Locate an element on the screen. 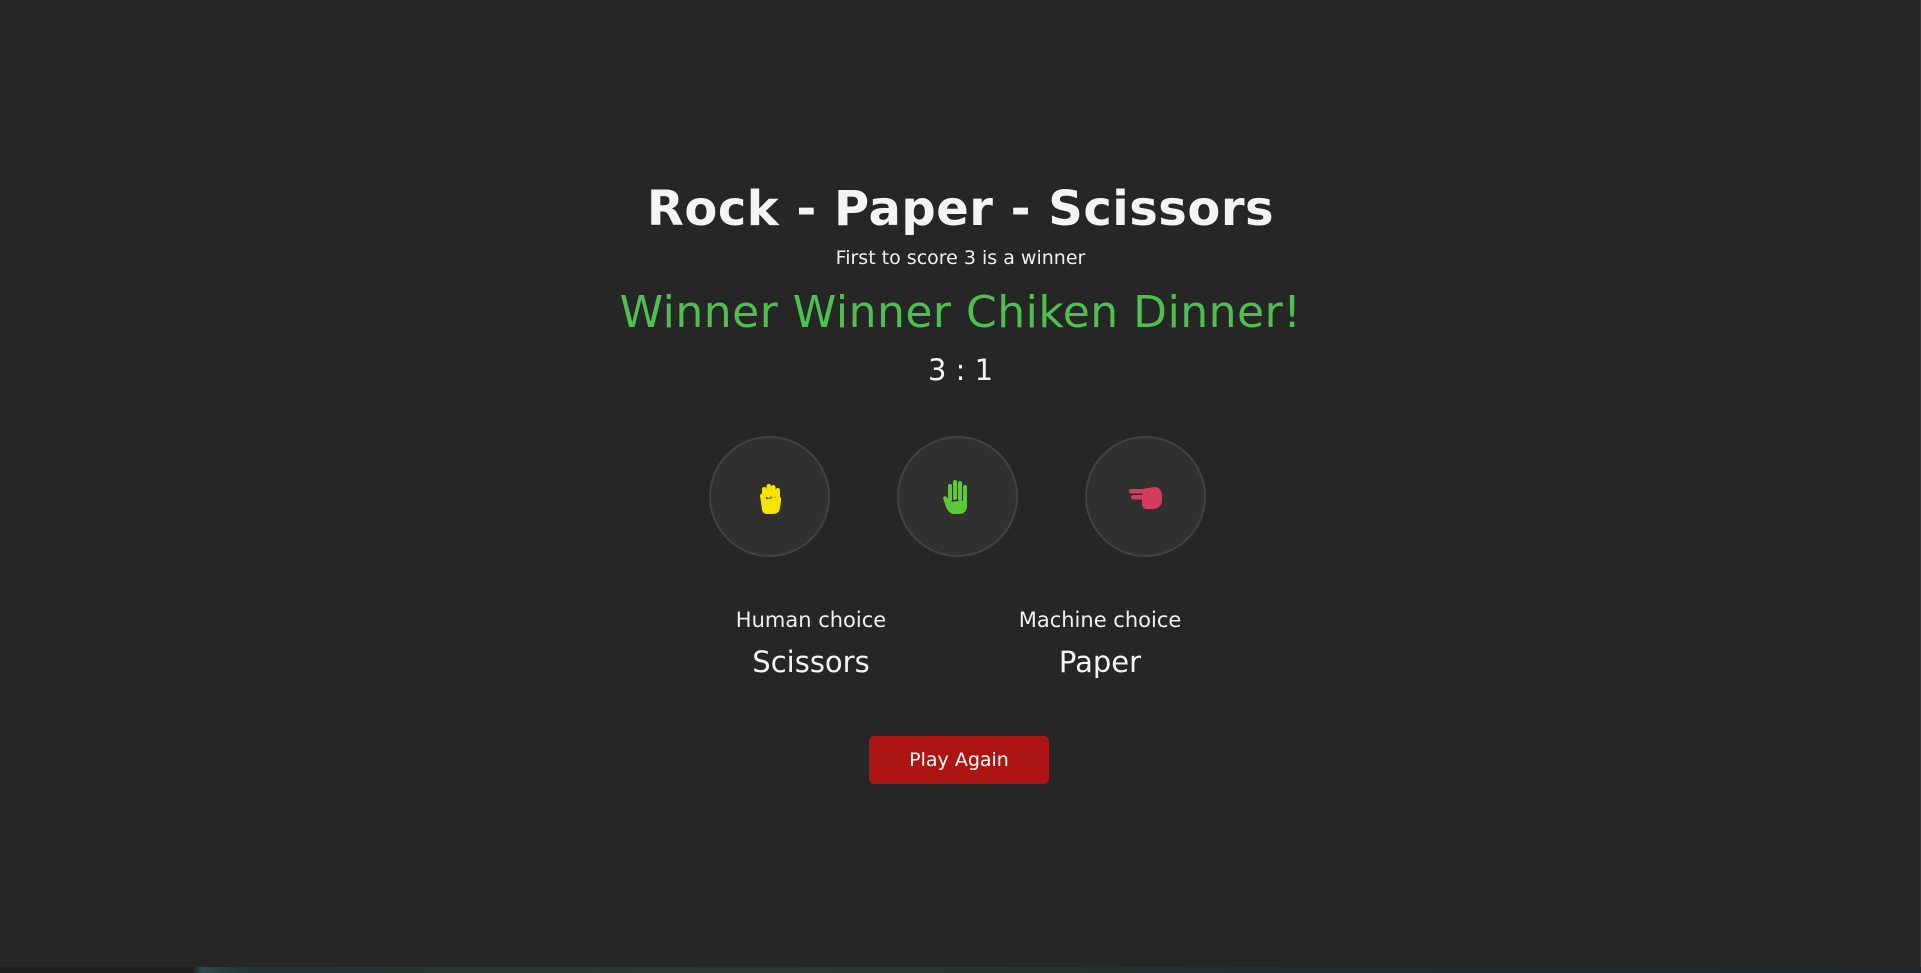 The width and height of the screenshot is (1921, 973). page-title: Rock - Paper - Scissors is located at coordinates (960, 209).